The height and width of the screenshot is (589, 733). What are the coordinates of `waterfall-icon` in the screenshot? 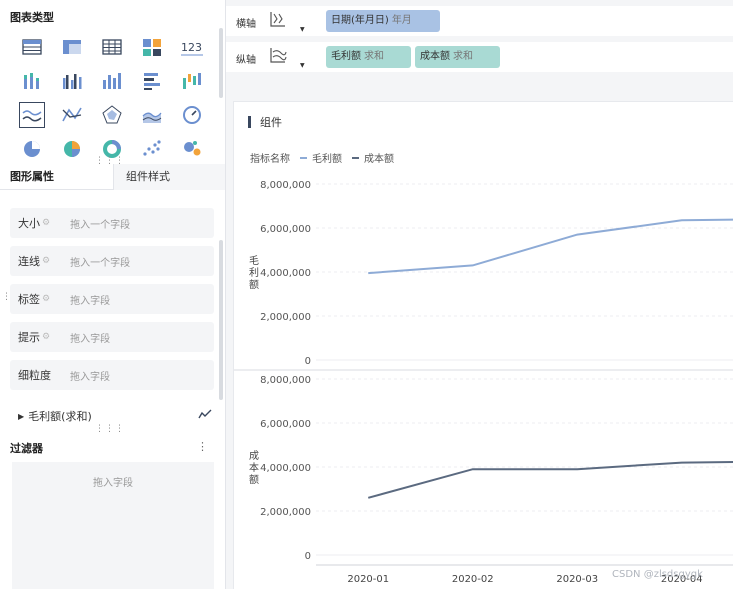 It's located at (192, 81).